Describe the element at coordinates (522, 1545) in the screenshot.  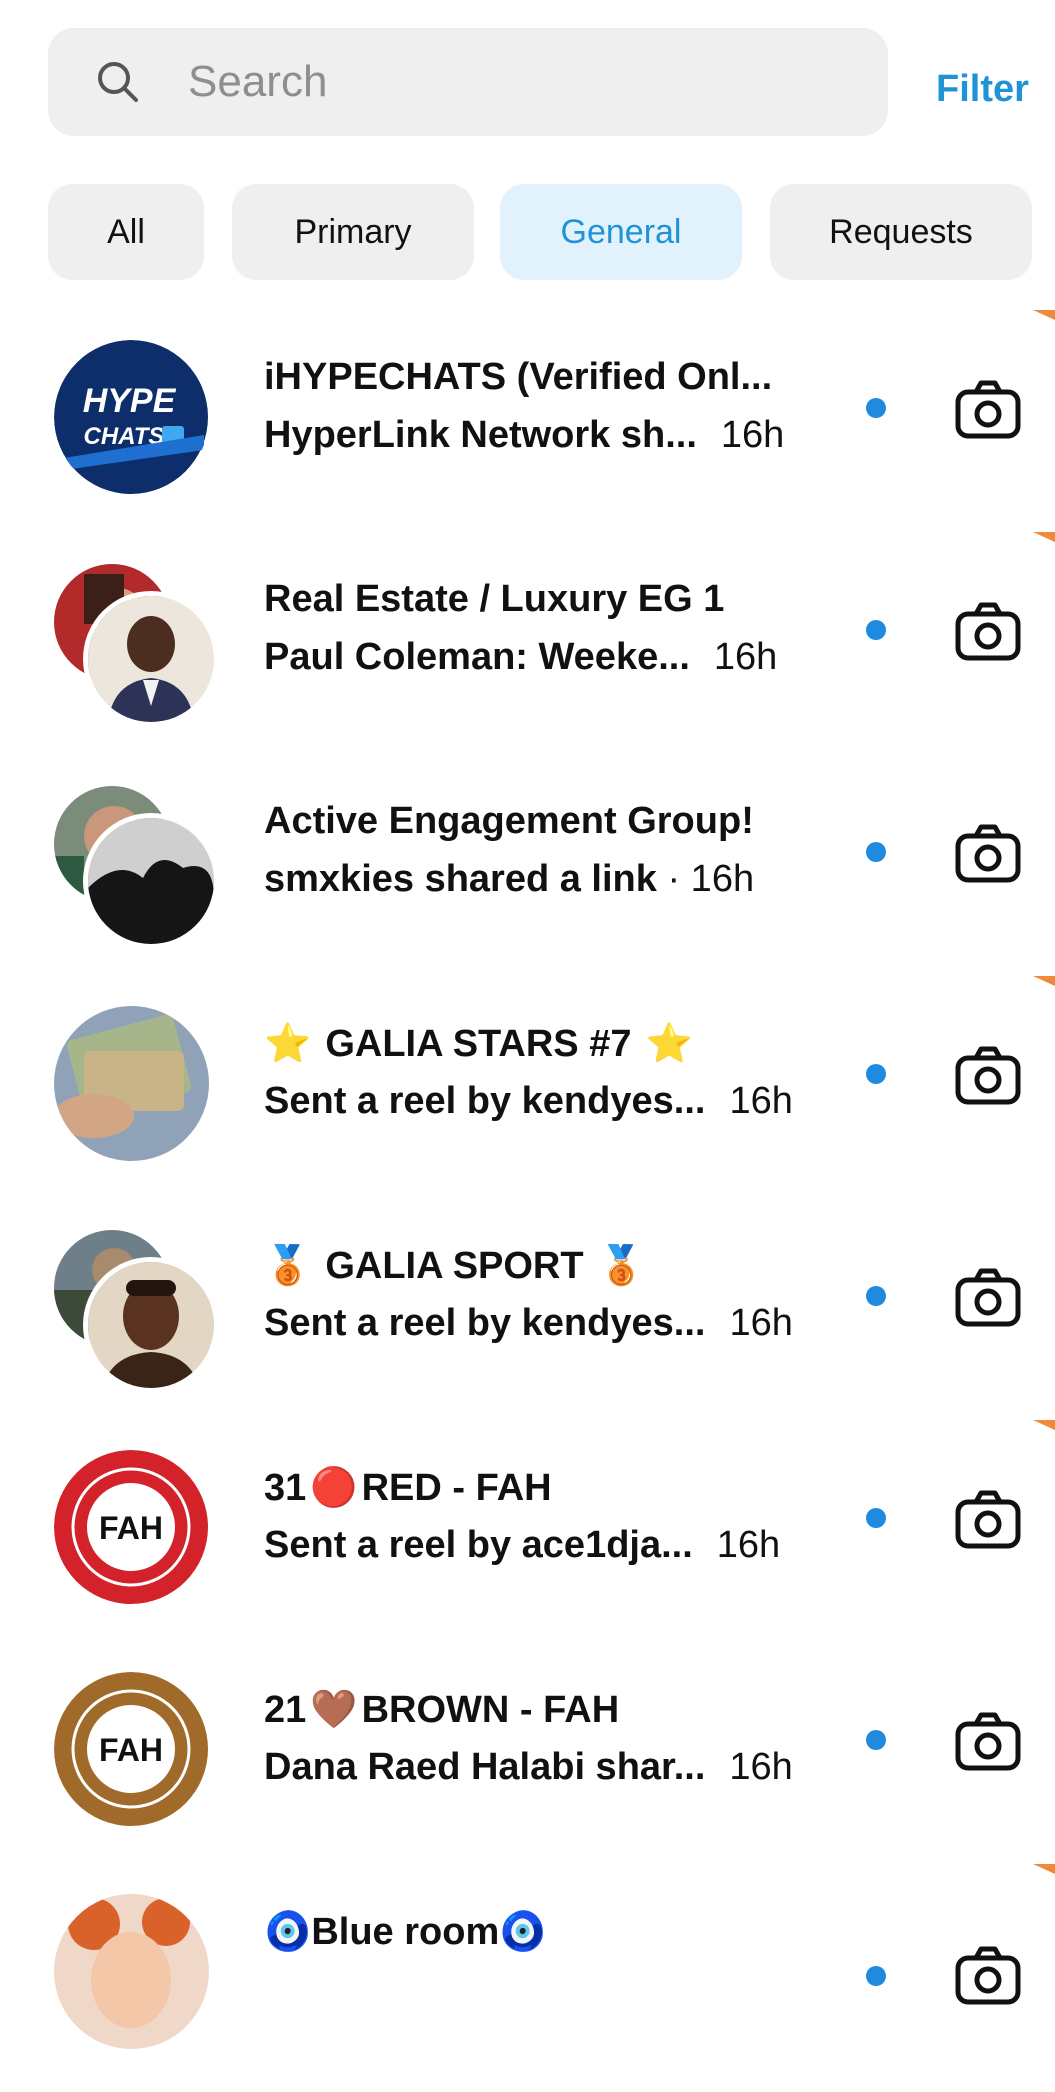
I see `conversation-preview: Sent a reel by ace1dja... 16h` at that location.